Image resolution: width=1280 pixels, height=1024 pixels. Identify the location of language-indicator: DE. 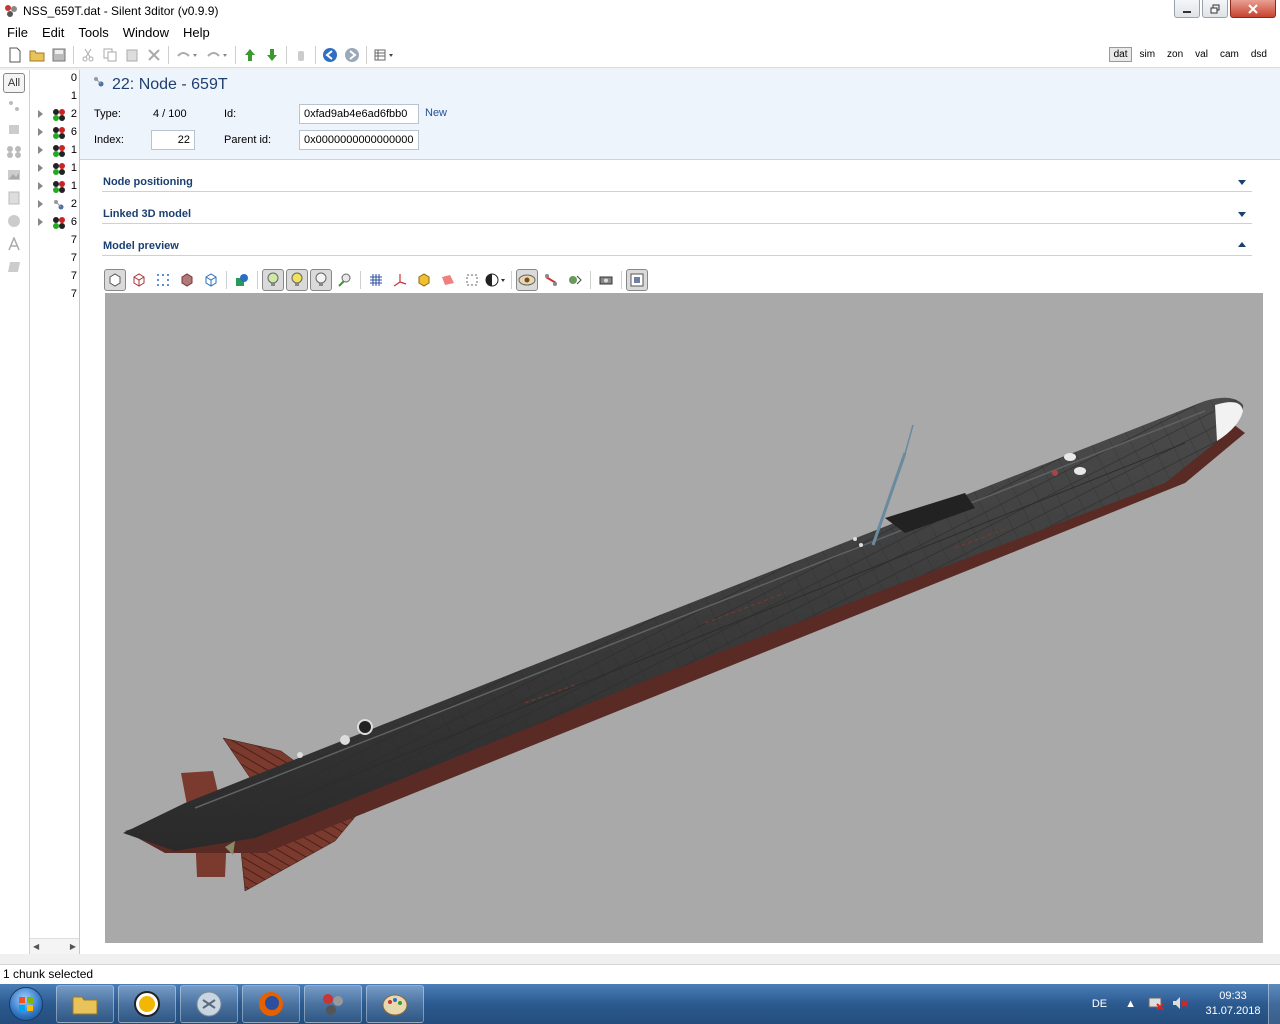
(1099, 1004).